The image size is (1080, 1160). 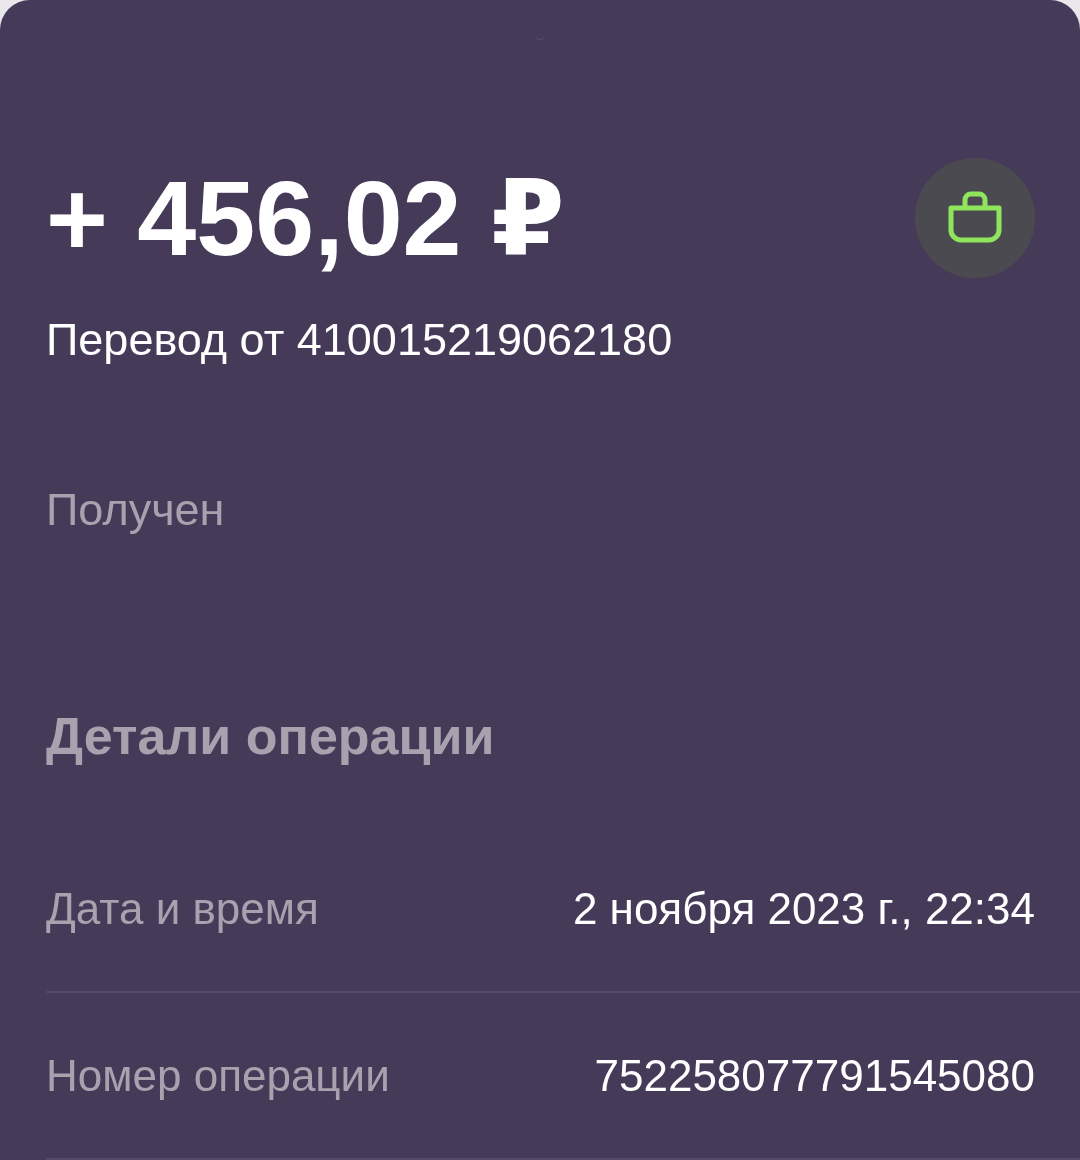 What do you see at coordinates (305, 218) in the screenshot?
I see `amount: + 456,02 ₽` at bounding box center [305, 218].